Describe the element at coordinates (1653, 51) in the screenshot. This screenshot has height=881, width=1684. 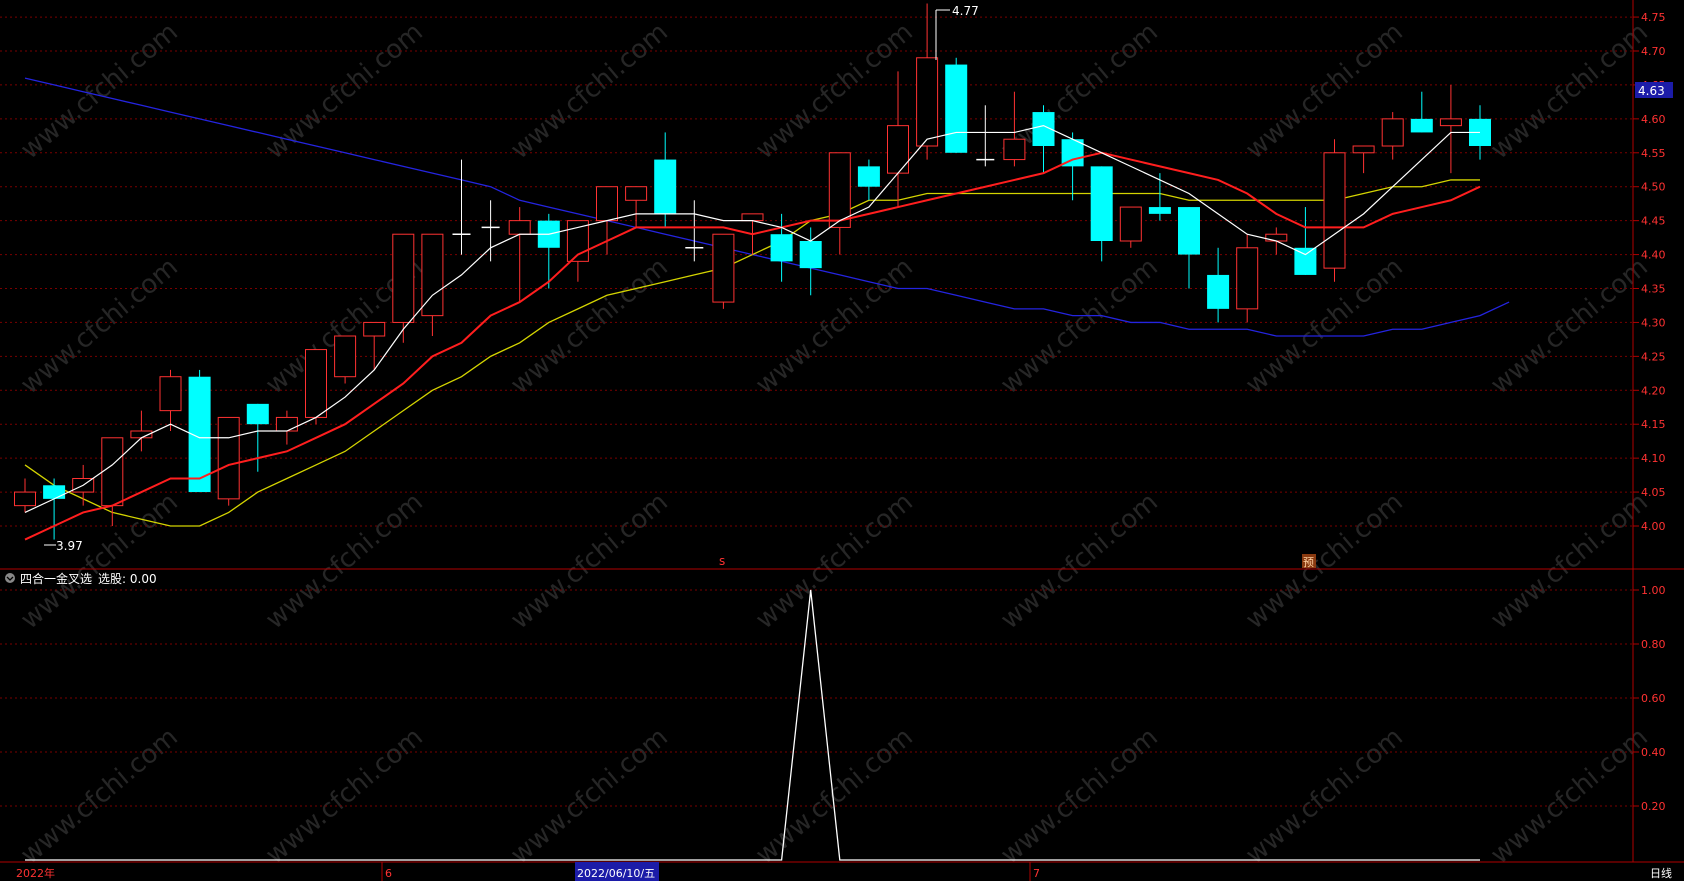
I see `price-tick-label: 4.70` at that location.